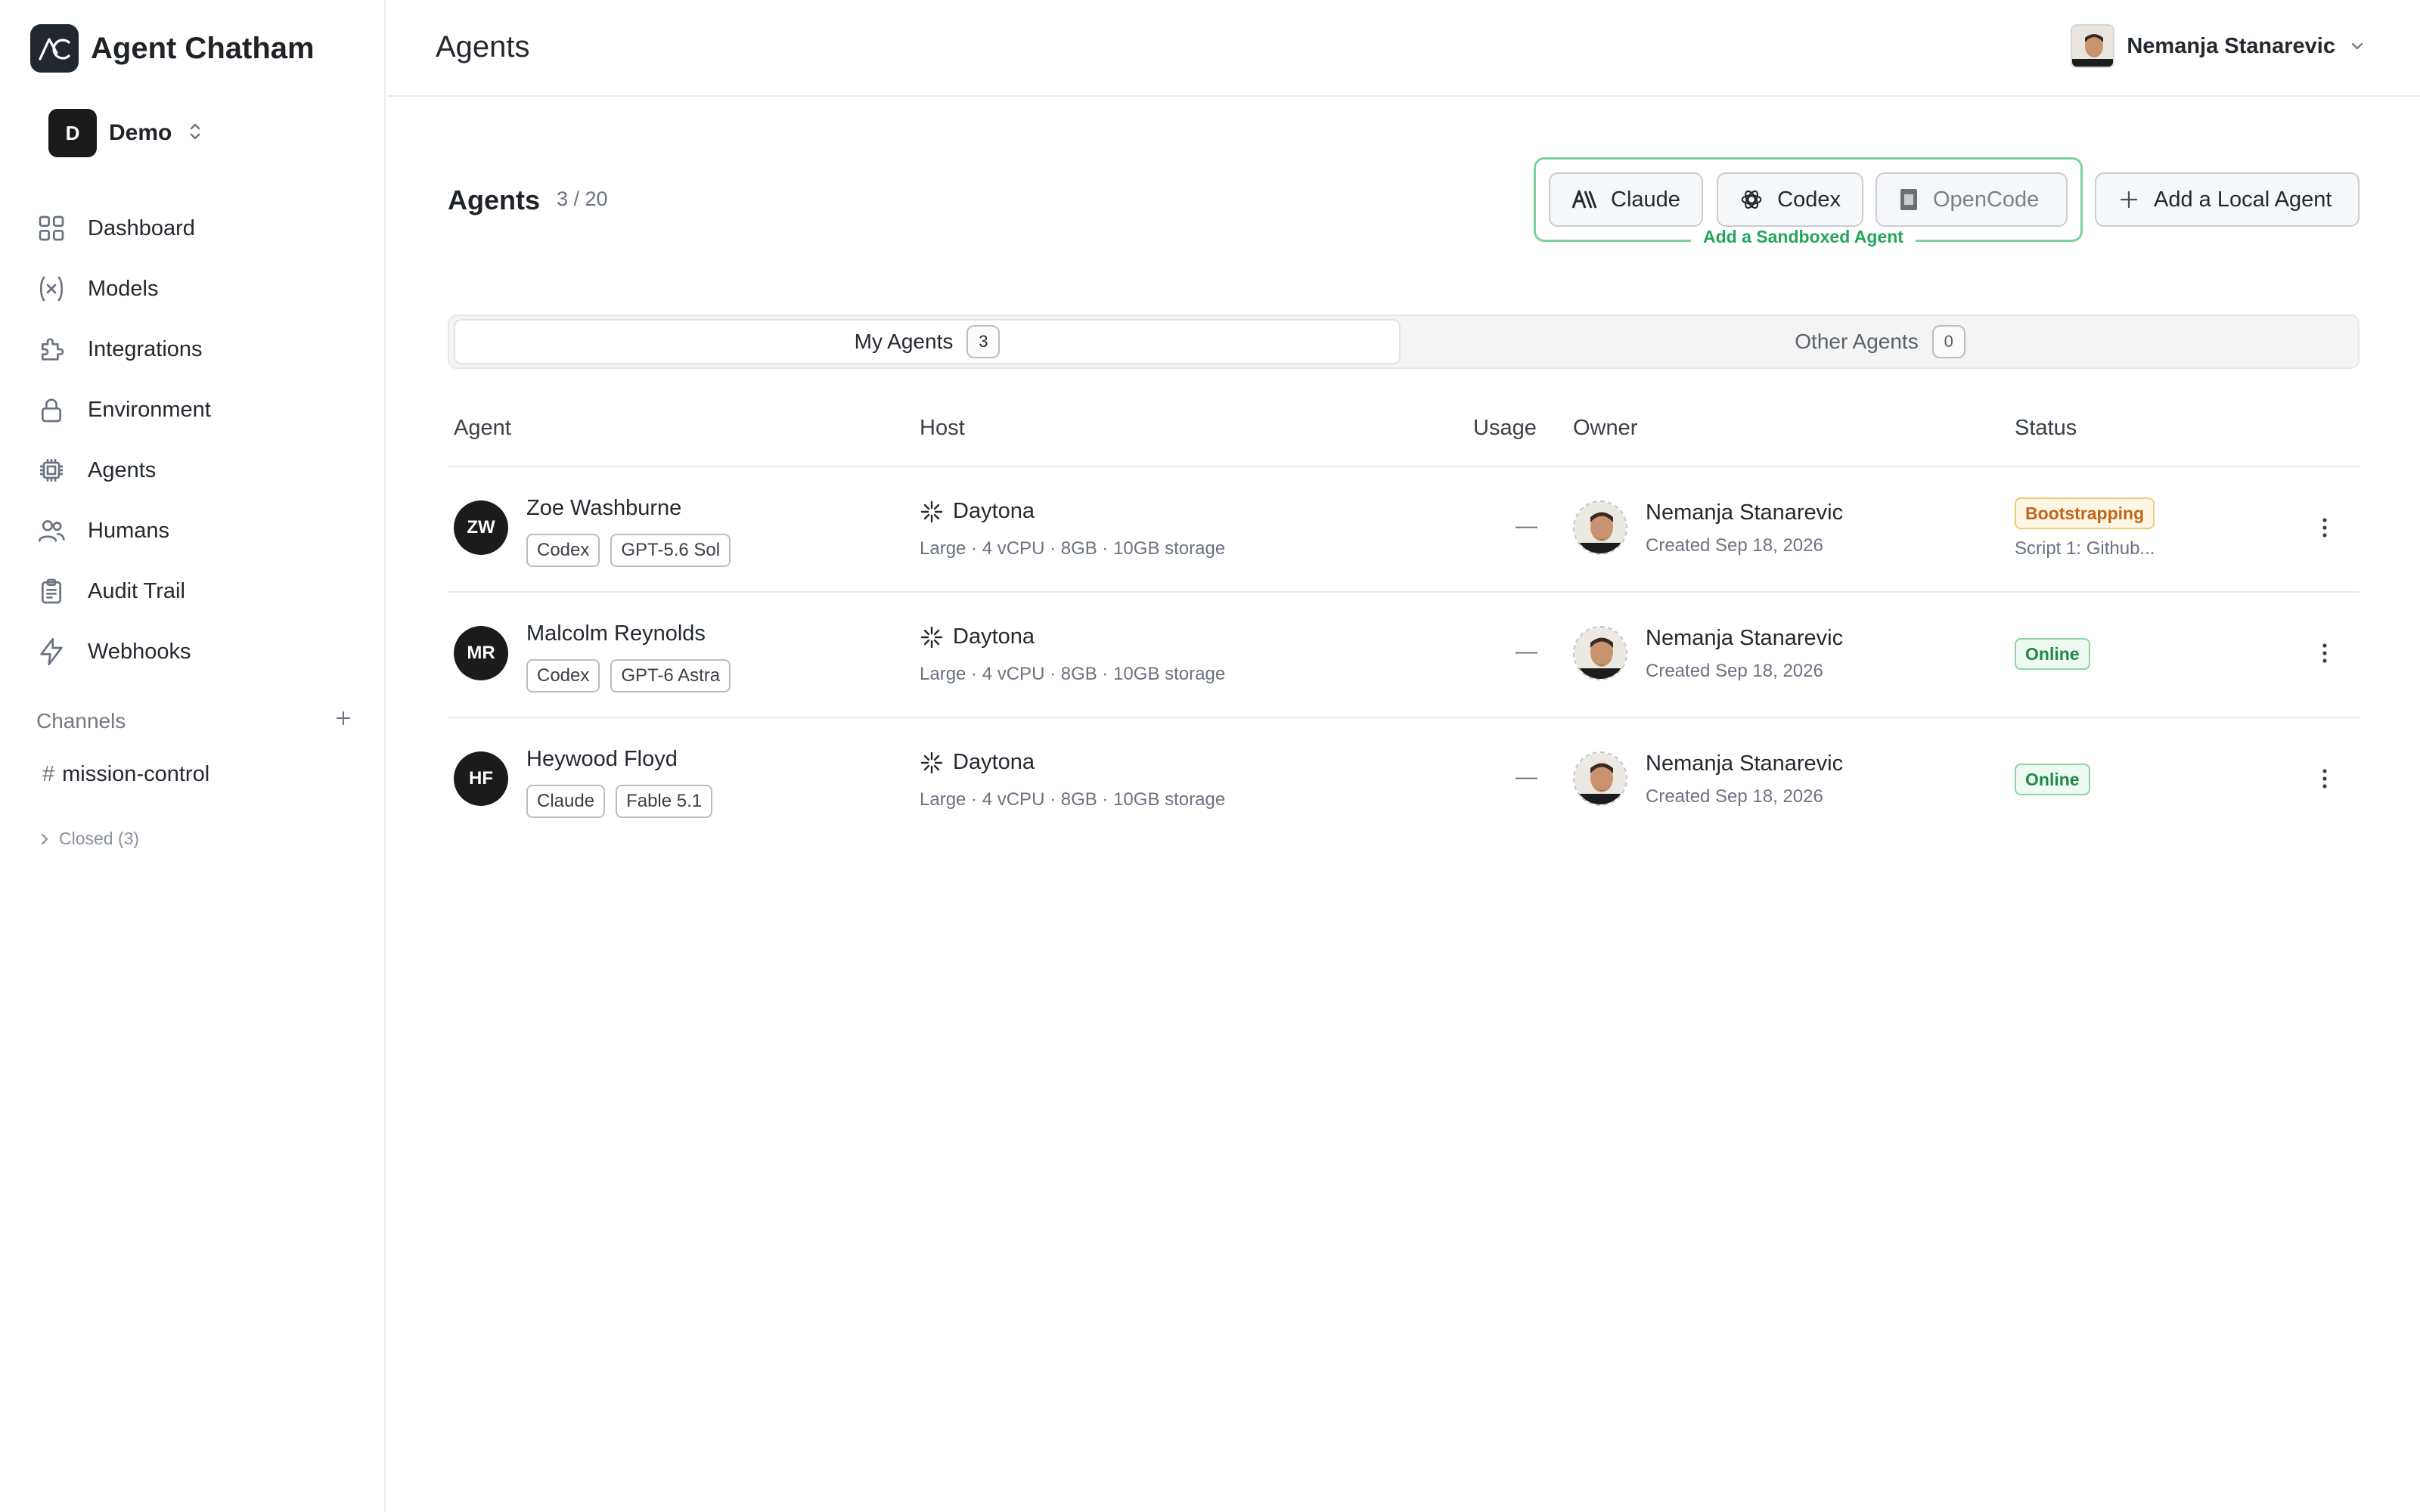  I want to click on tab-other-agents: Other Agents 0, so click(1880, 341).